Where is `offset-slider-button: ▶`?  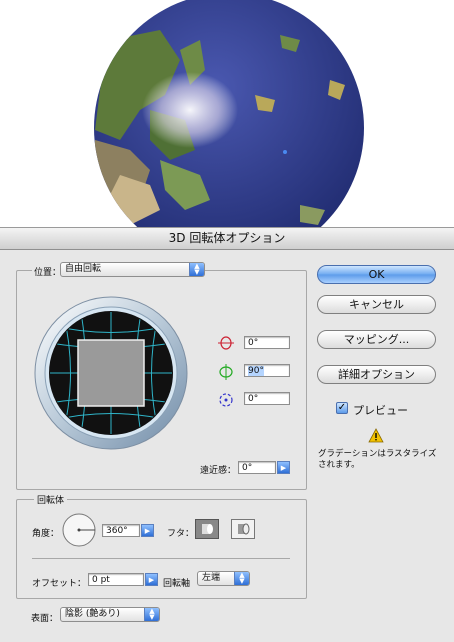
offset-slider-button: ▶ is located at coordinates (151, 579).